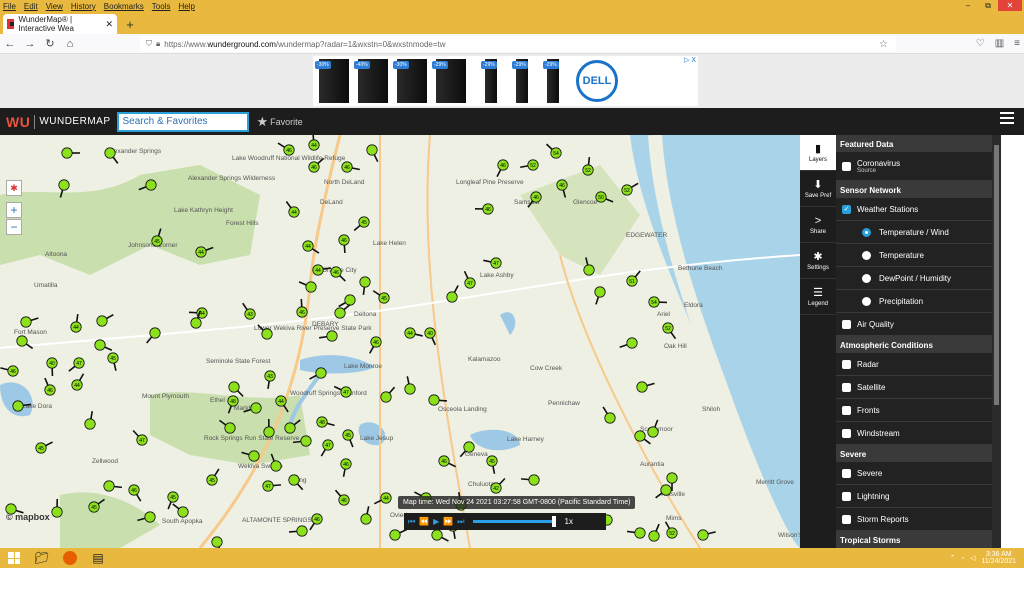 The image size is (1024, 591). What do you see at coordinates (914, 301) in the screenshot?
I see `mode-precipitation: Precipitation` at bounding box center [914, 301].